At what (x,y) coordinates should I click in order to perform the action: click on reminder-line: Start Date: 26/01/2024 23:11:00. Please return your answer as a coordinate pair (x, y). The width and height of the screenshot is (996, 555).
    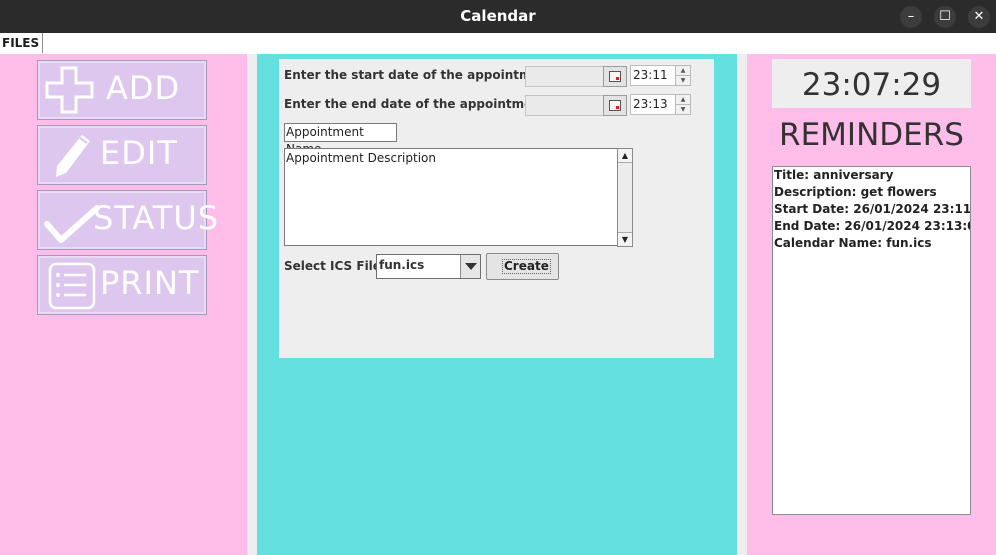
    Looking at the image, I should click on (872, 209).